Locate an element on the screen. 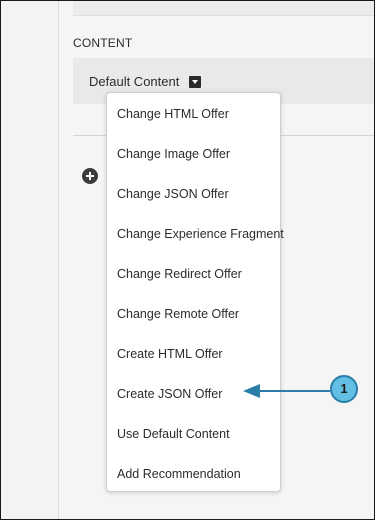  callout-arrow is located at coordinates (286, 391).